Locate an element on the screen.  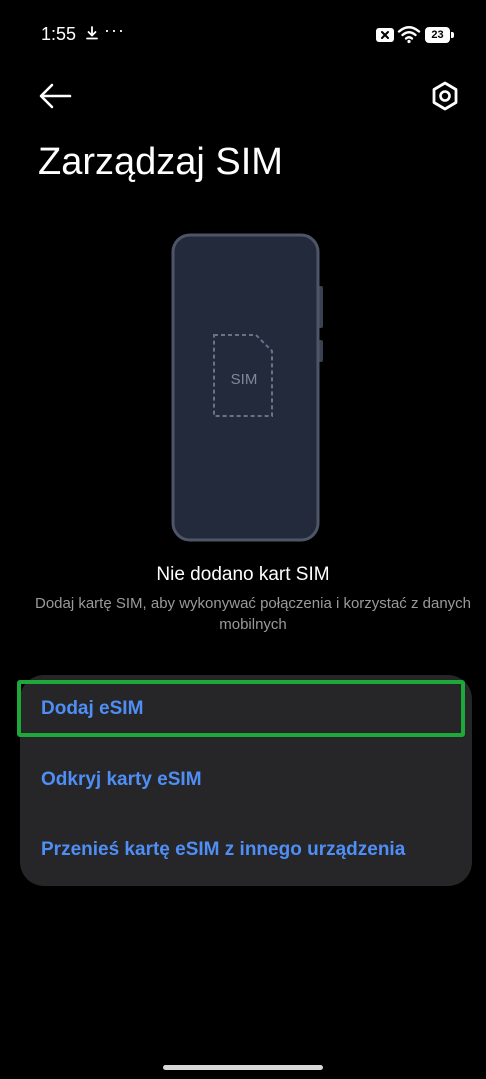
empty-state-title: Nie dodano kart SIM is located at coordinates (243, 574).